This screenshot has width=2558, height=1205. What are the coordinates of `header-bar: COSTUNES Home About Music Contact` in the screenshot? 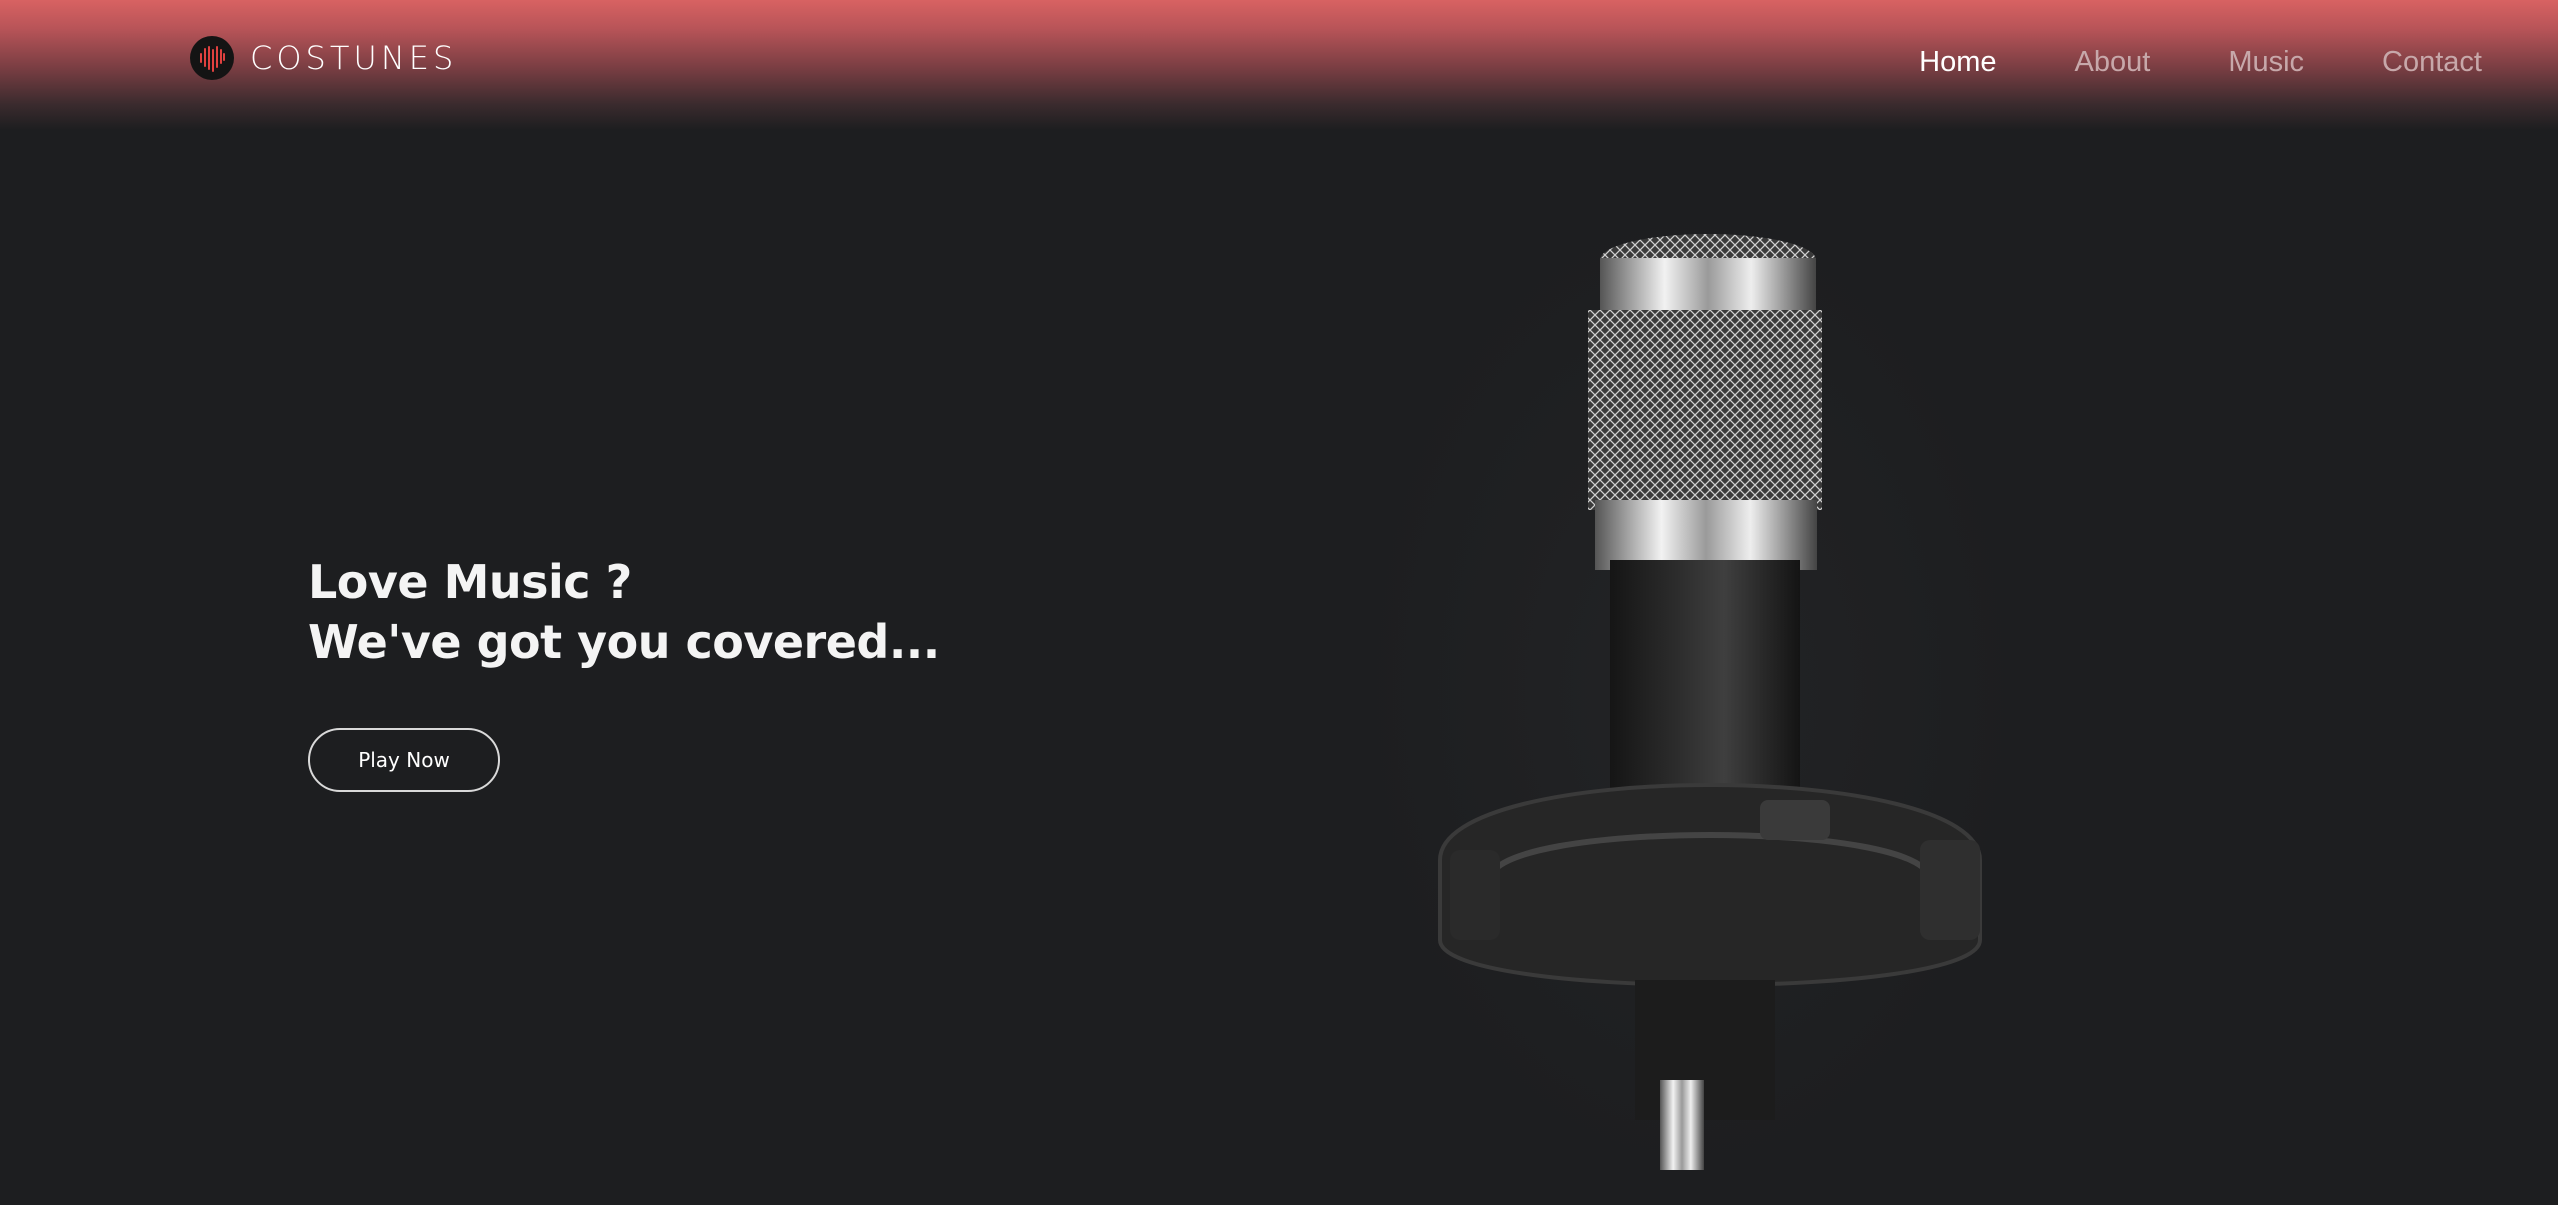 It's located at (1279, 65).